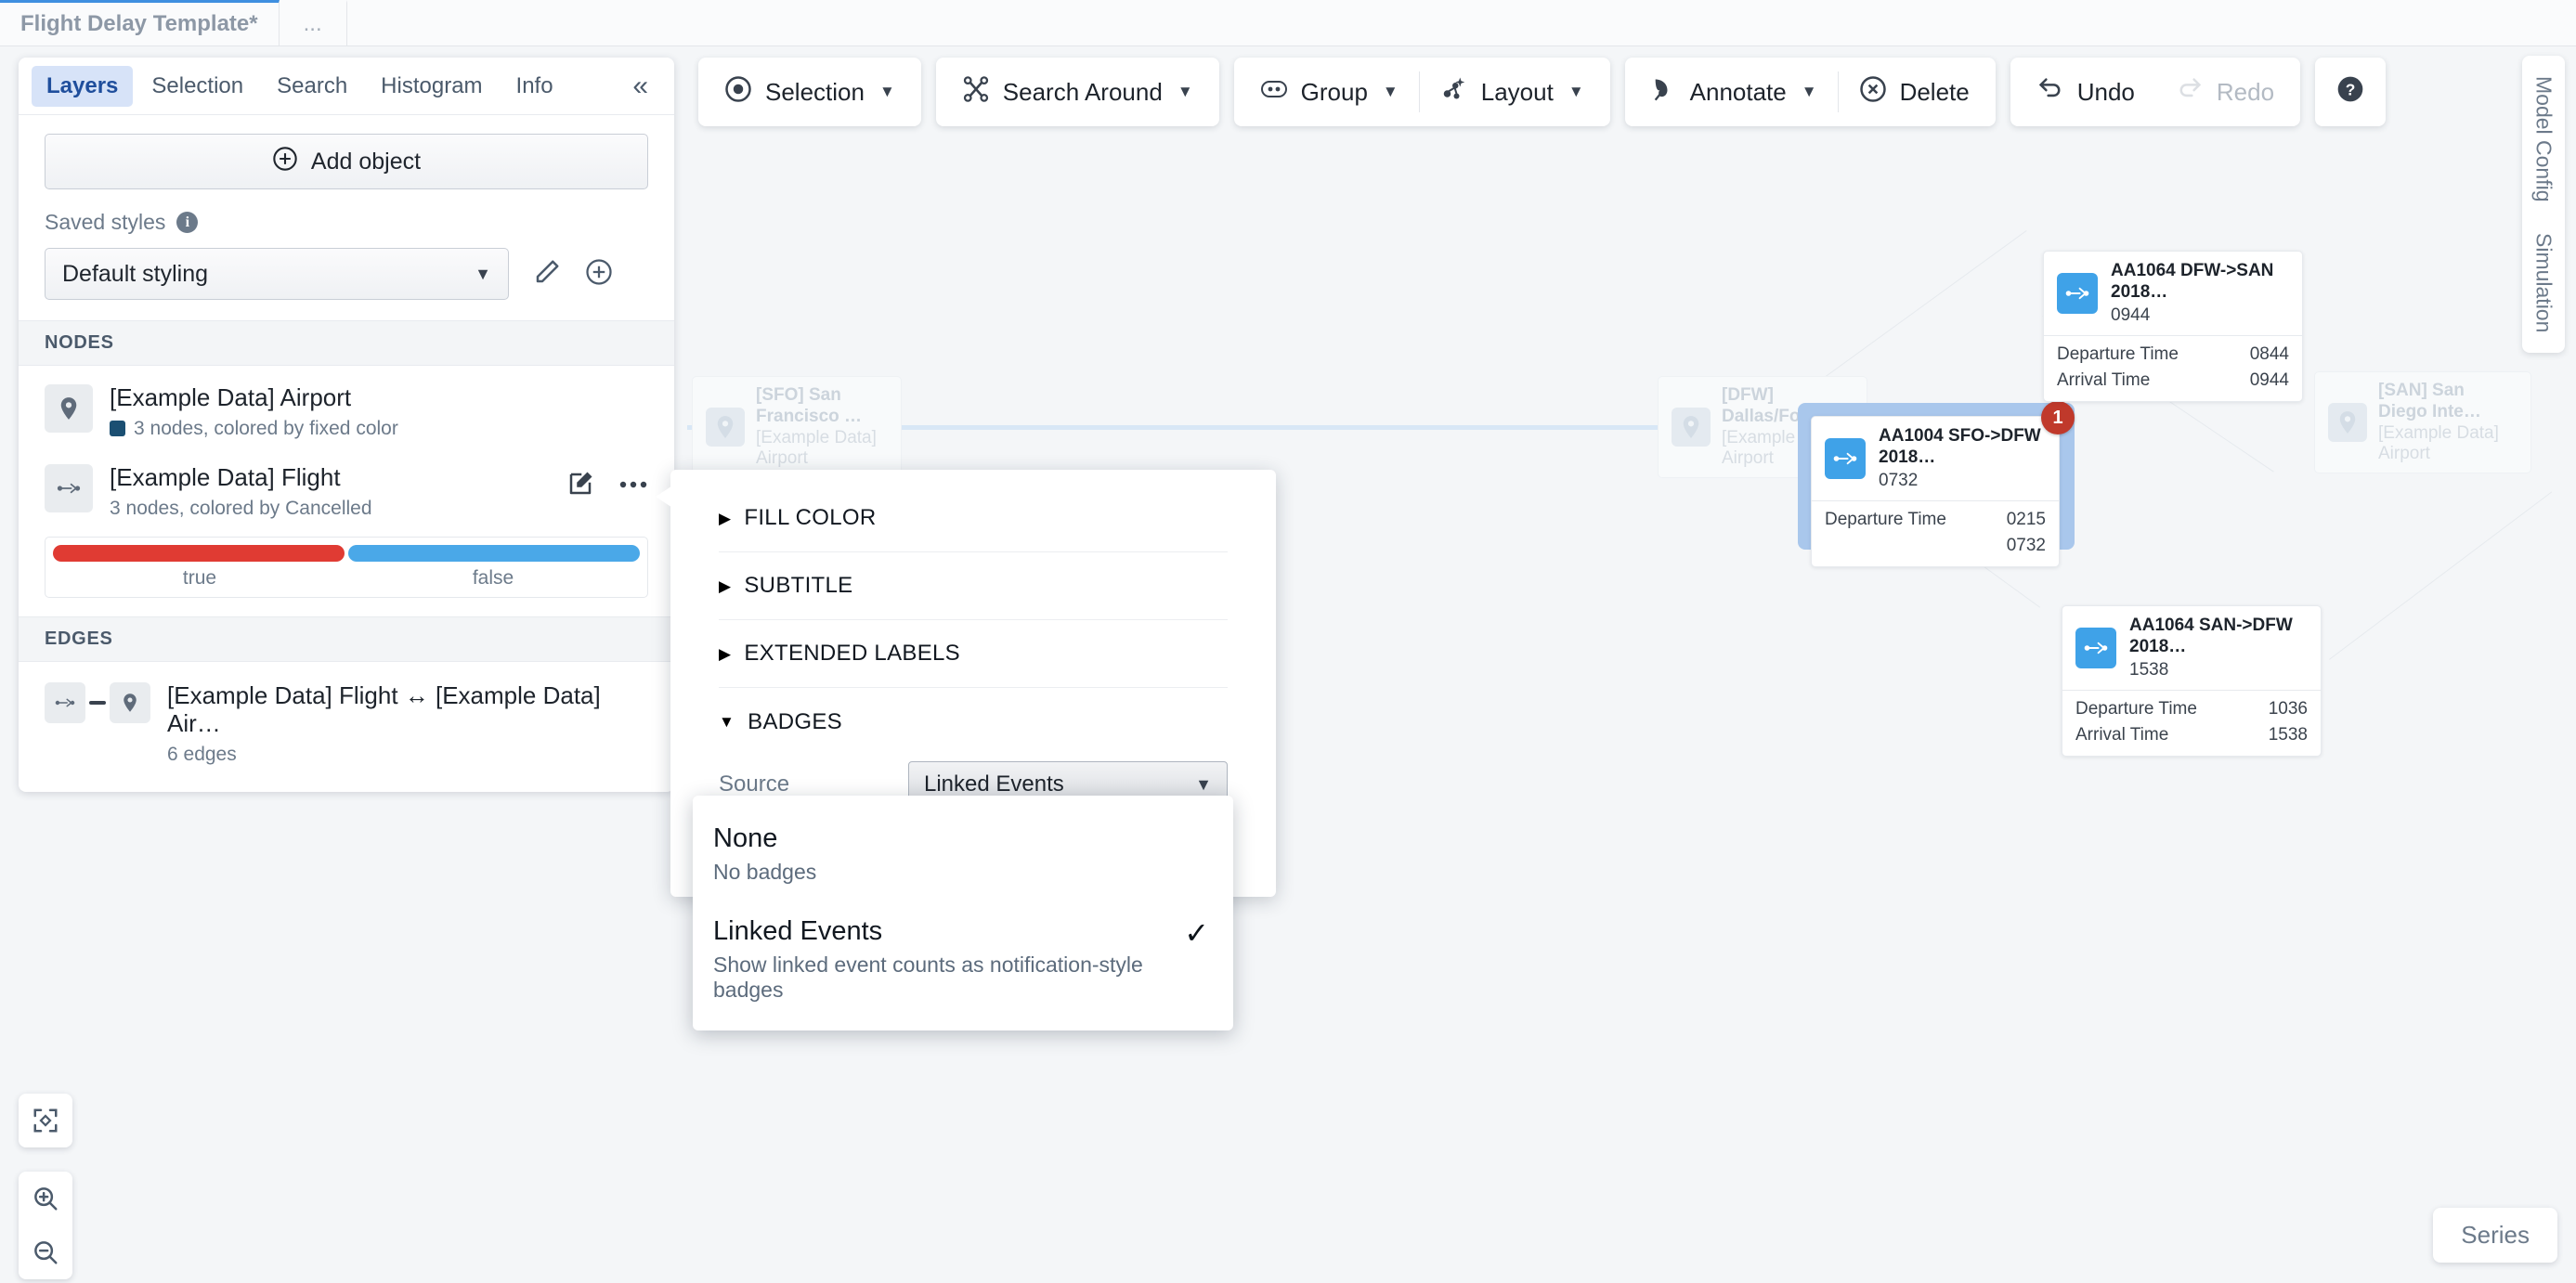 This screenshot has width=2576, height=1283. What do you see at coordinates (2495, 1235) in the screenshot?
I see `series-button: Series` at bounding box center [2495, 1235].